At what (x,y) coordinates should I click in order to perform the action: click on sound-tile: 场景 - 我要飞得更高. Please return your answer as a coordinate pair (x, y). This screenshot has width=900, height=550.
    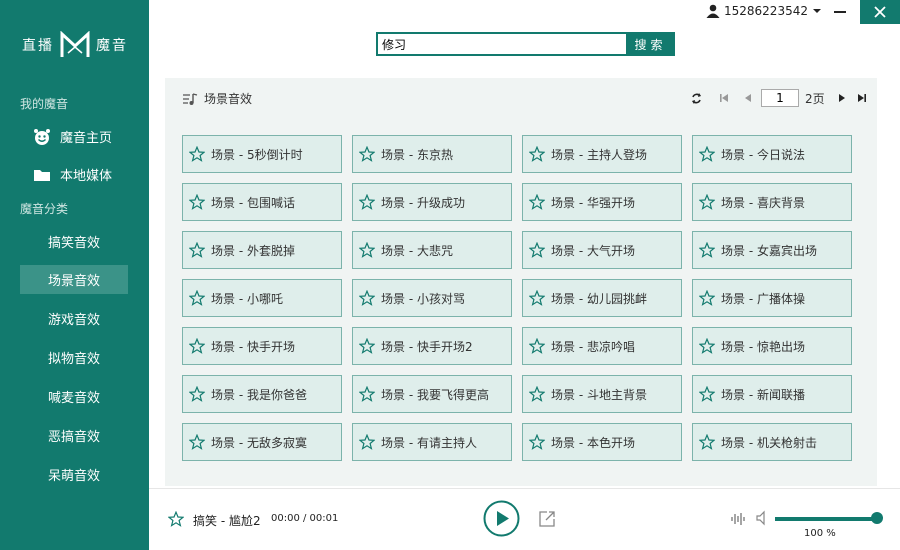
    Looking at the image, I should click on (432, 394).